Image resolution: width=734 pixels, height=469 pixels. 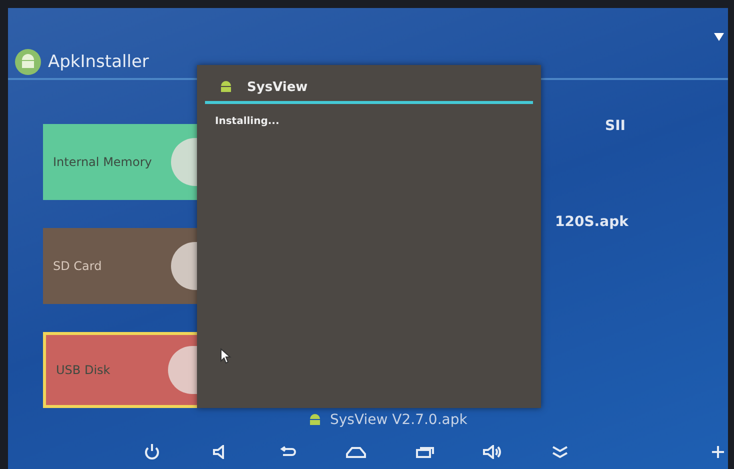 I want to click on recent-apps-icon, so click(x=425, y=452).